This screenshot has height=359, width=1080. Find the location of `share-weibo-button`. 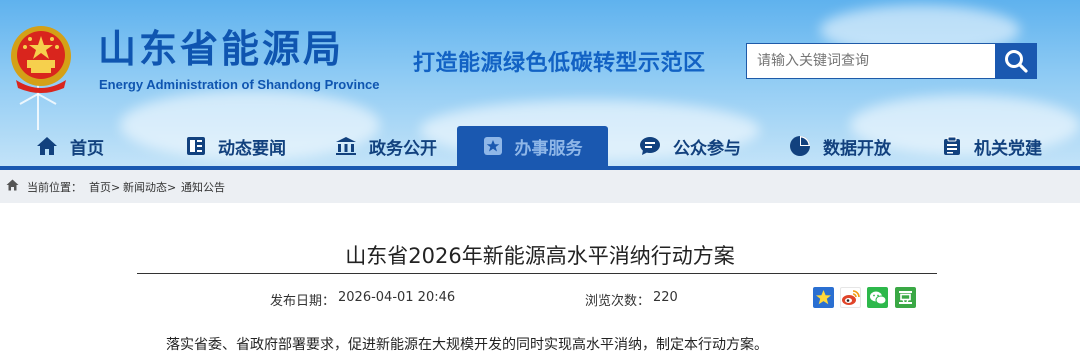

share-weibo-button is located at coordinates (850, 297).